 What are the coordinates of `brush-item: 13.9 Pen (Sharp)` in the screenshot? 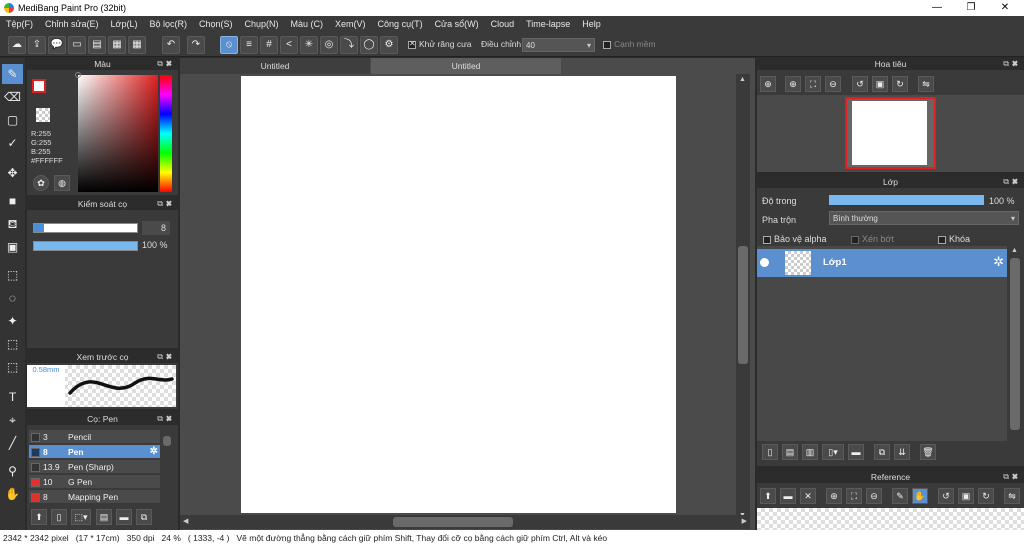 It's located at (94, 467).